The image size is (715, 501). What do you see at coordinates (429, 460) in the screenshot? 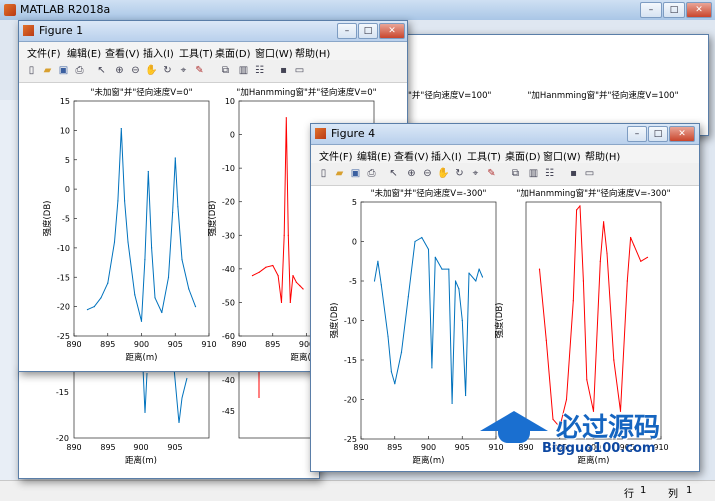
I see `fig4-chart1-xlabel: 距离(m)` at bounding box center [429, 460].